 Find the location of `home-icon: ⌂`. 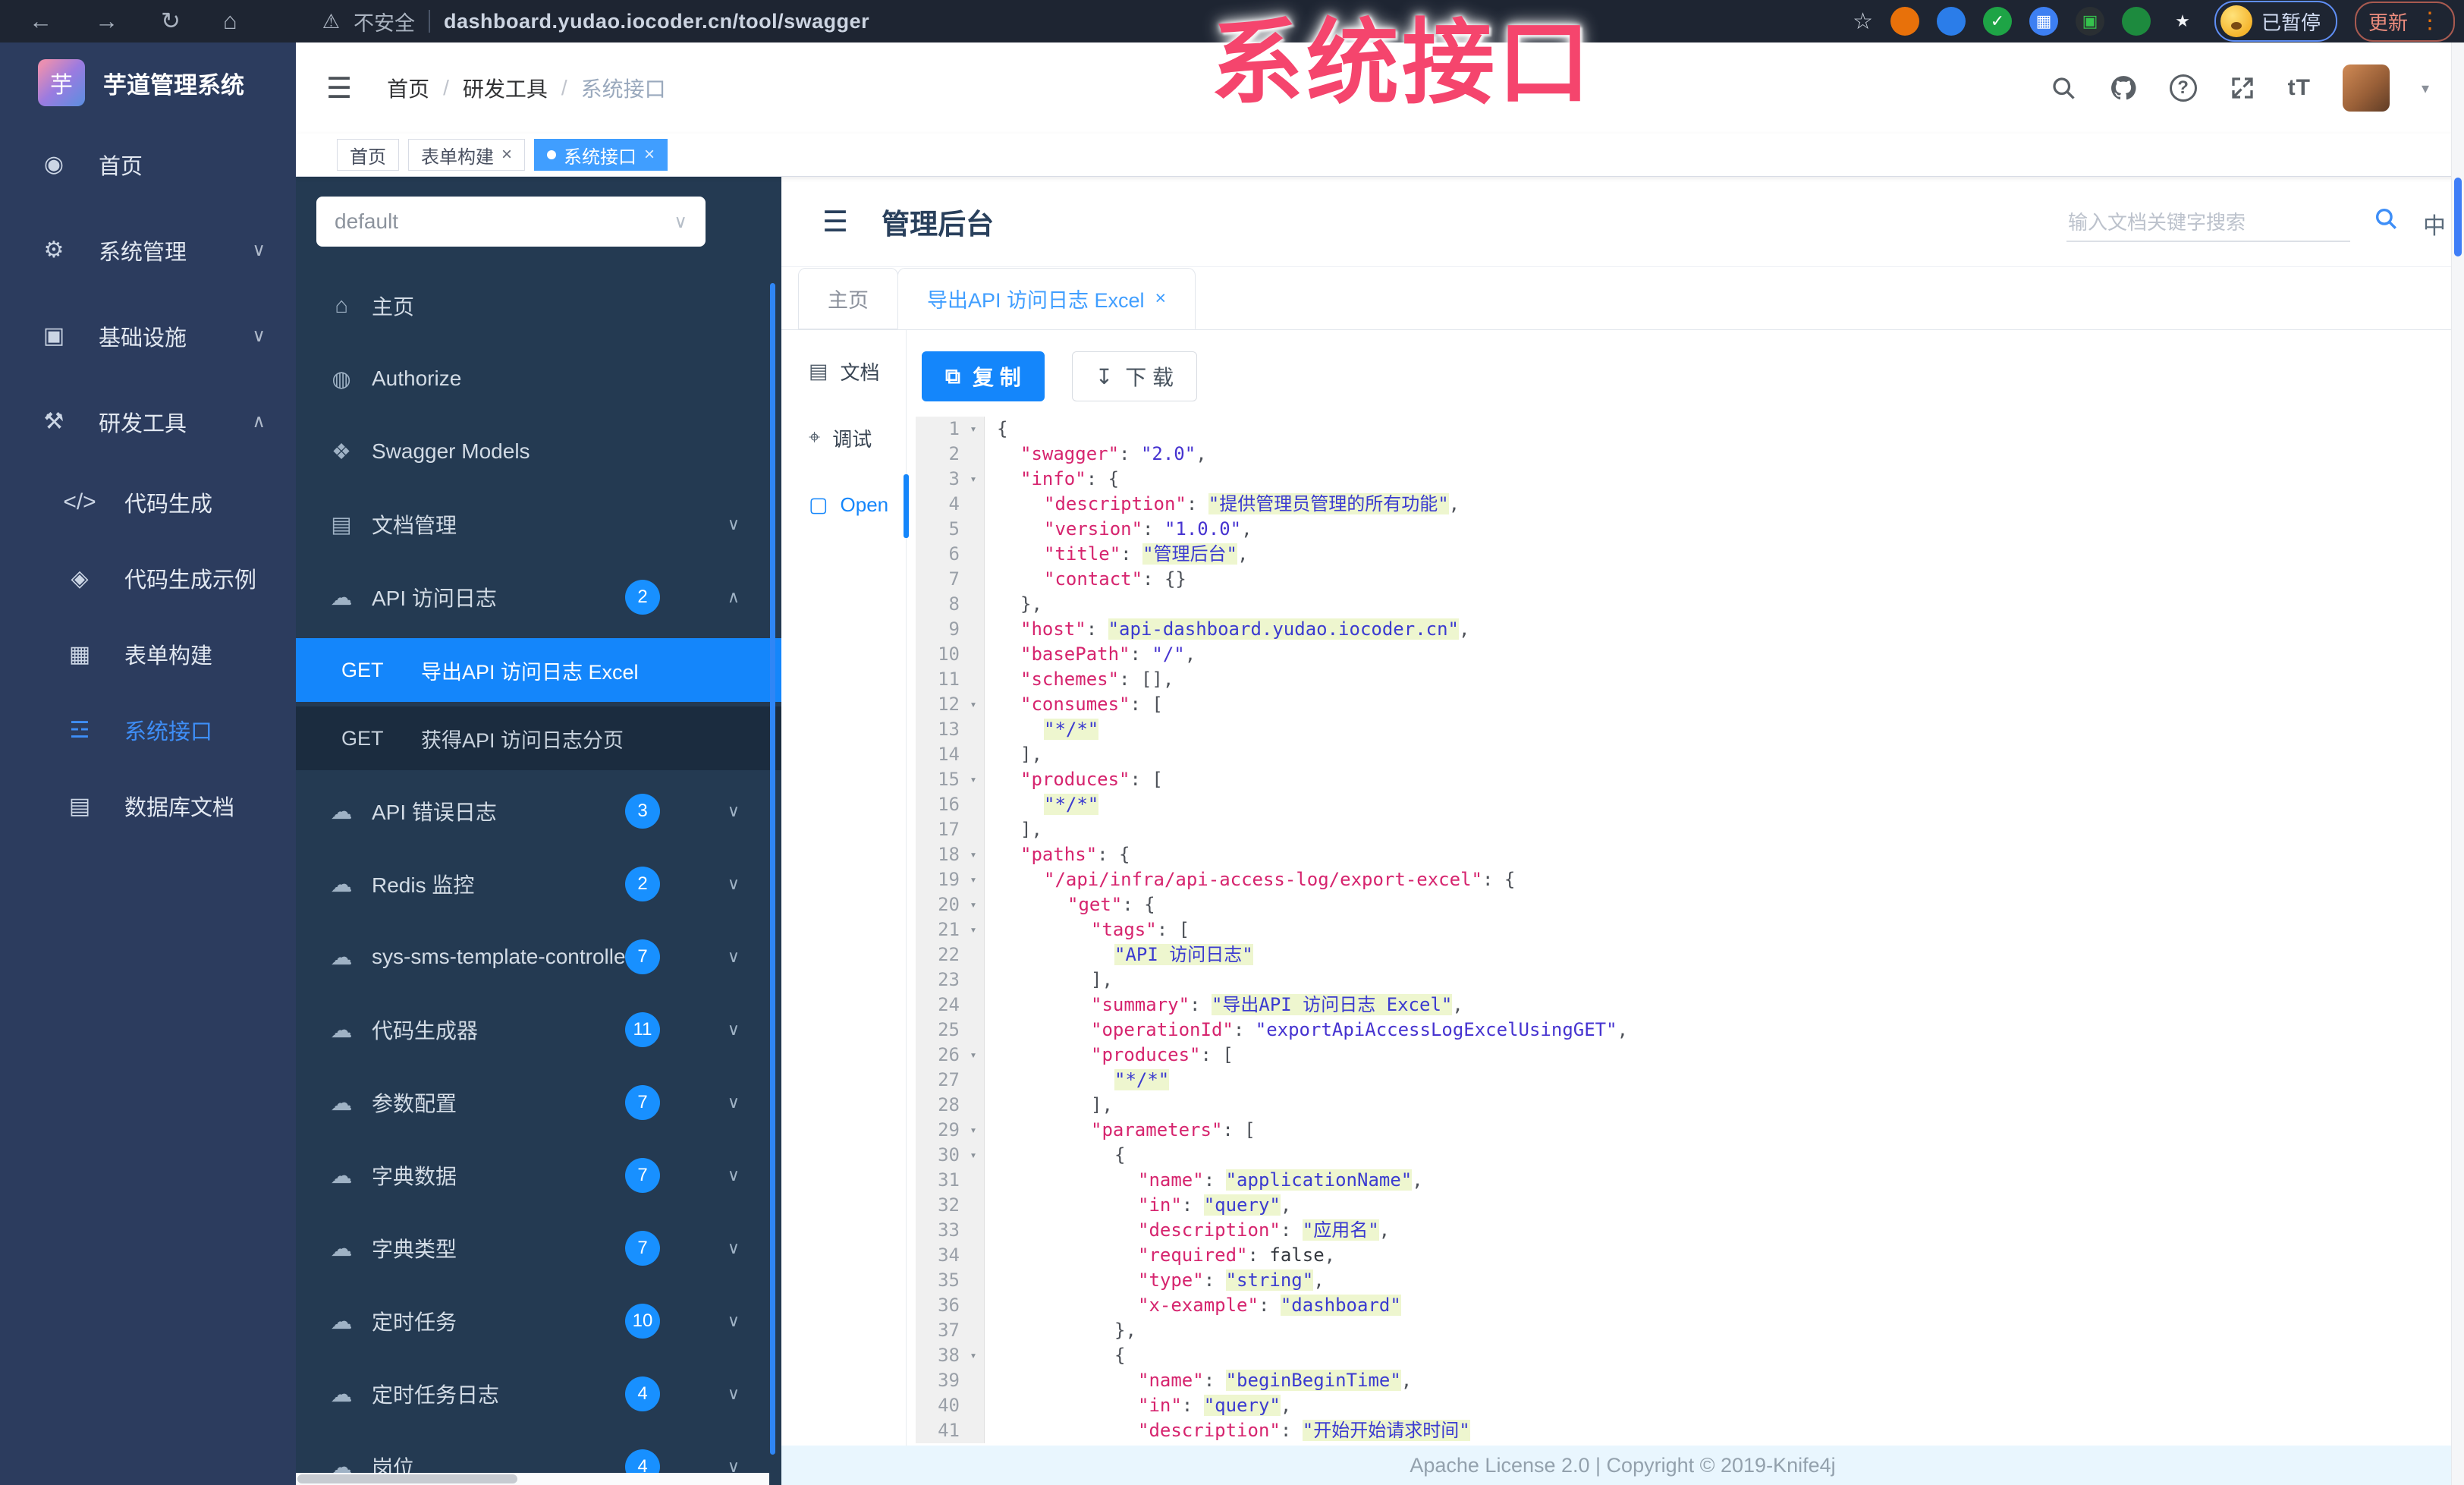

home-icon: ⌂ is located at coordinates (230, 21).